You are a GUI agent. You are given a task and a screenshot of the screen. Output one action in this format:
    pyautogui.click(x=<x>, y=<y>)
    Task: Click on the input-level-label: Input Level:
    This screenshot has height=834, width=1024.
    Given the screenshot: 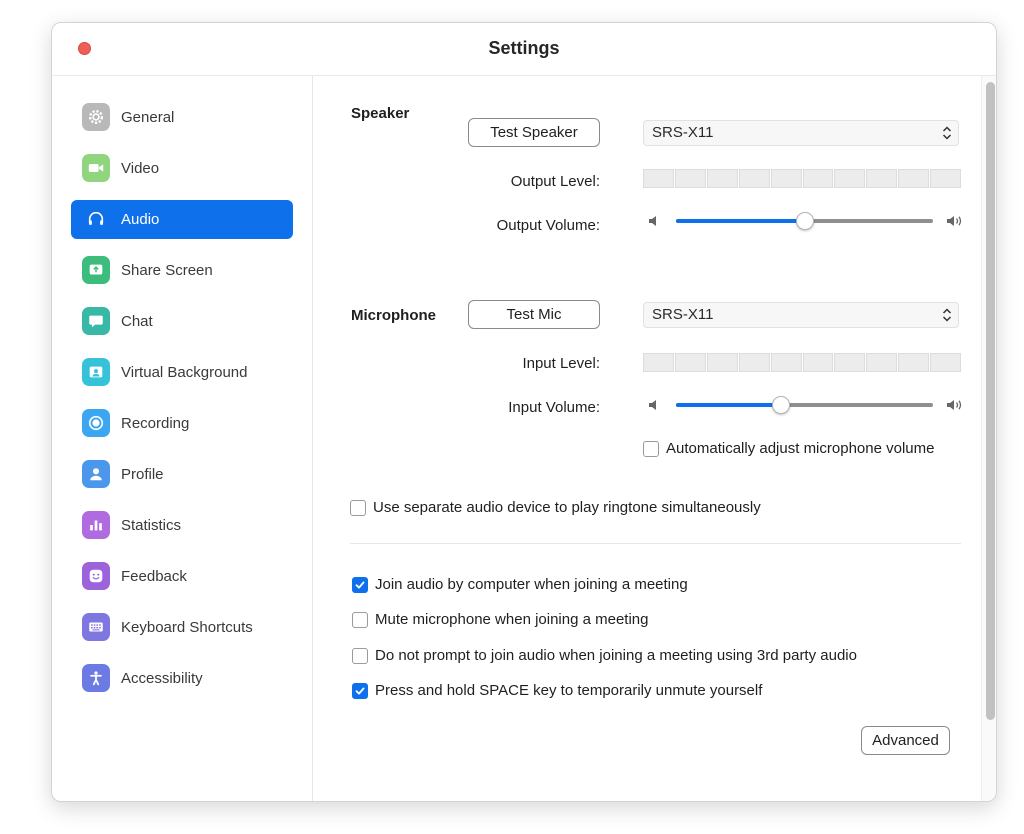 What is the action you would take?
    pyautogui.click(x=561, y=363)
    